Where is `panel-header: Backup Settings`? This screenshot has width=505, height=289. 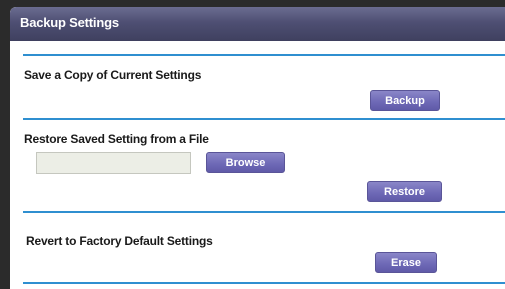 panel-header: Backup Settings is located at coordinates (257, 24).